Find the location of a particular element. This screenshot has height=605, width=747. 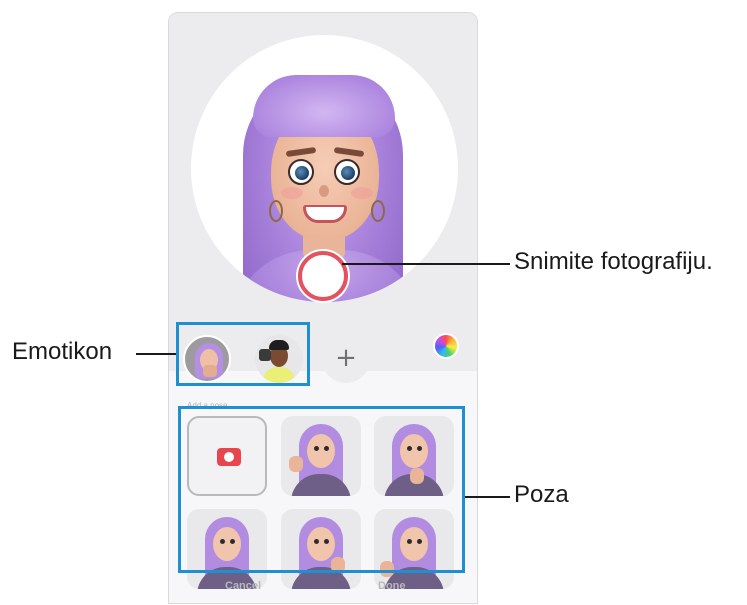

avatar-left-cheek is located at coordinates (292, 193).